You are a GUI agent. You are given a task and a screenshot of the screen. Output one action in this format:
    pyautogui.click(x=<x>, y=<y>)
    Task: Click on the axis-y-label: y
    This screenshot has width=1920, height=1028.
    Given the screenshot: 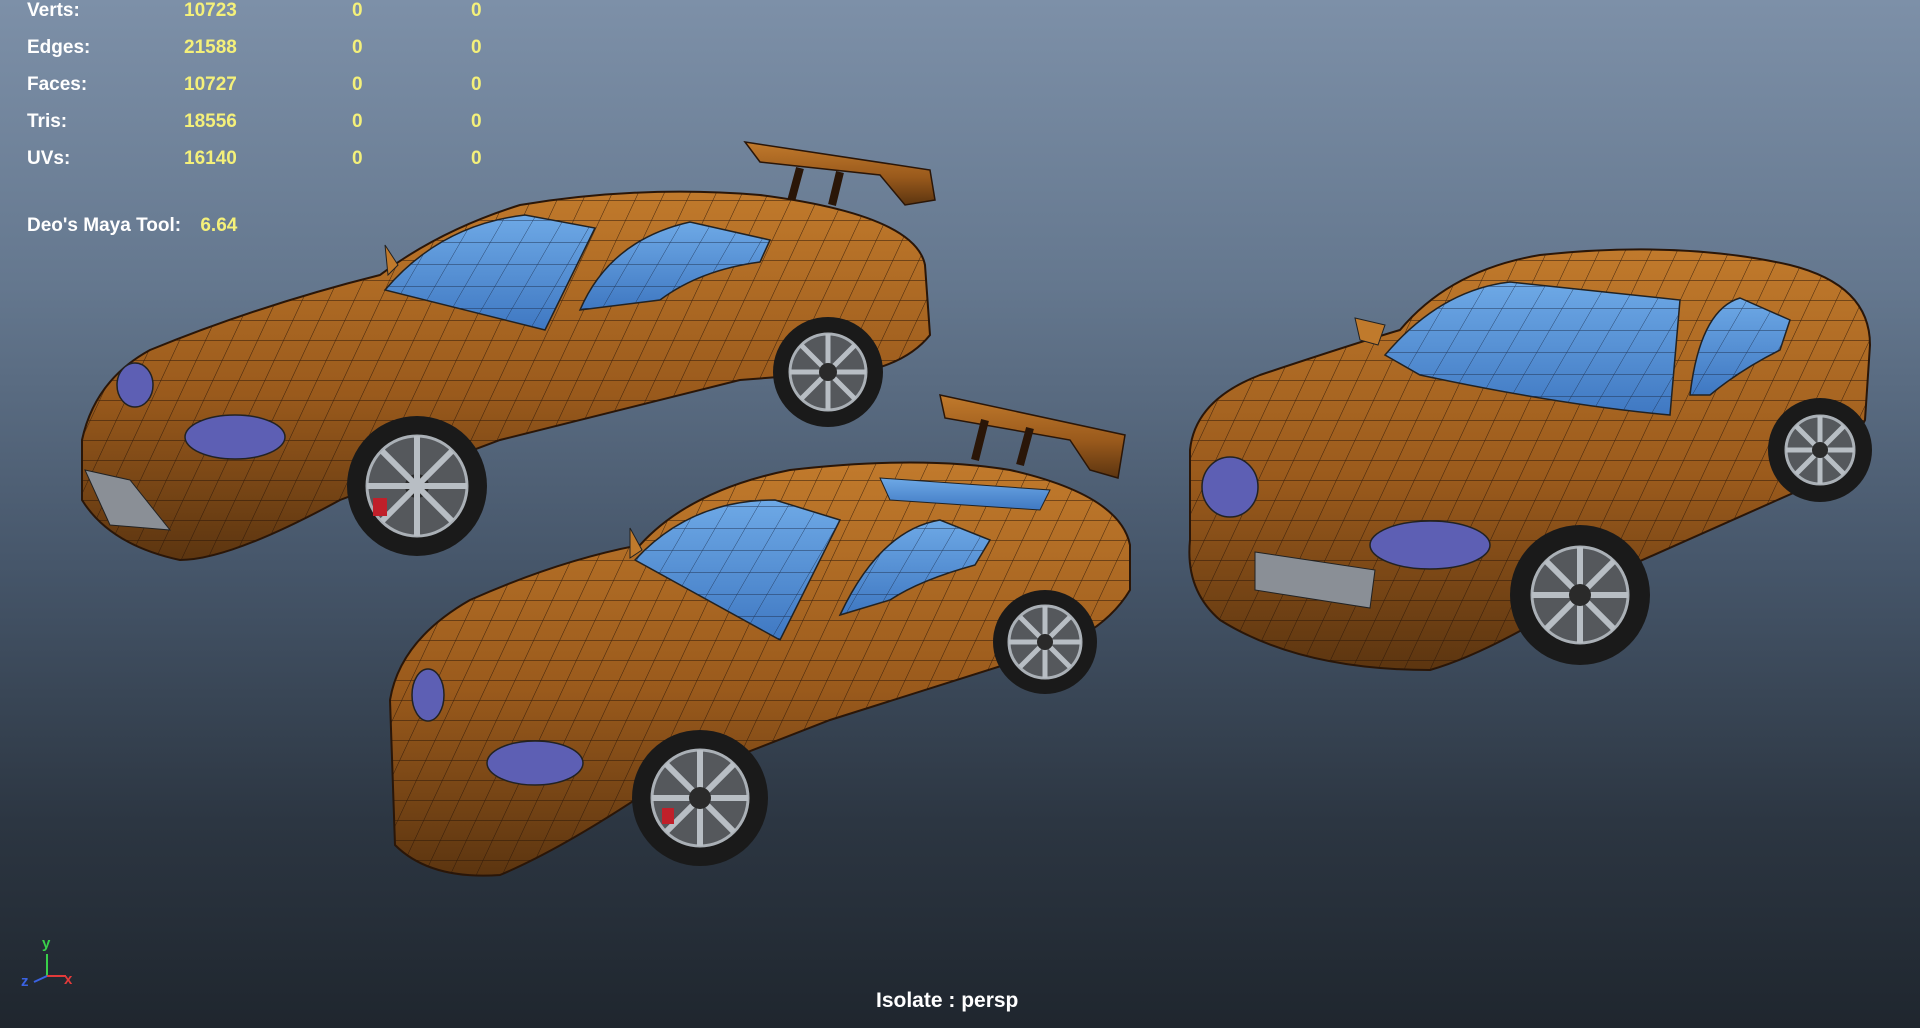 What is the action you would take?
    pyautogui.click(x=46, y=943)
    